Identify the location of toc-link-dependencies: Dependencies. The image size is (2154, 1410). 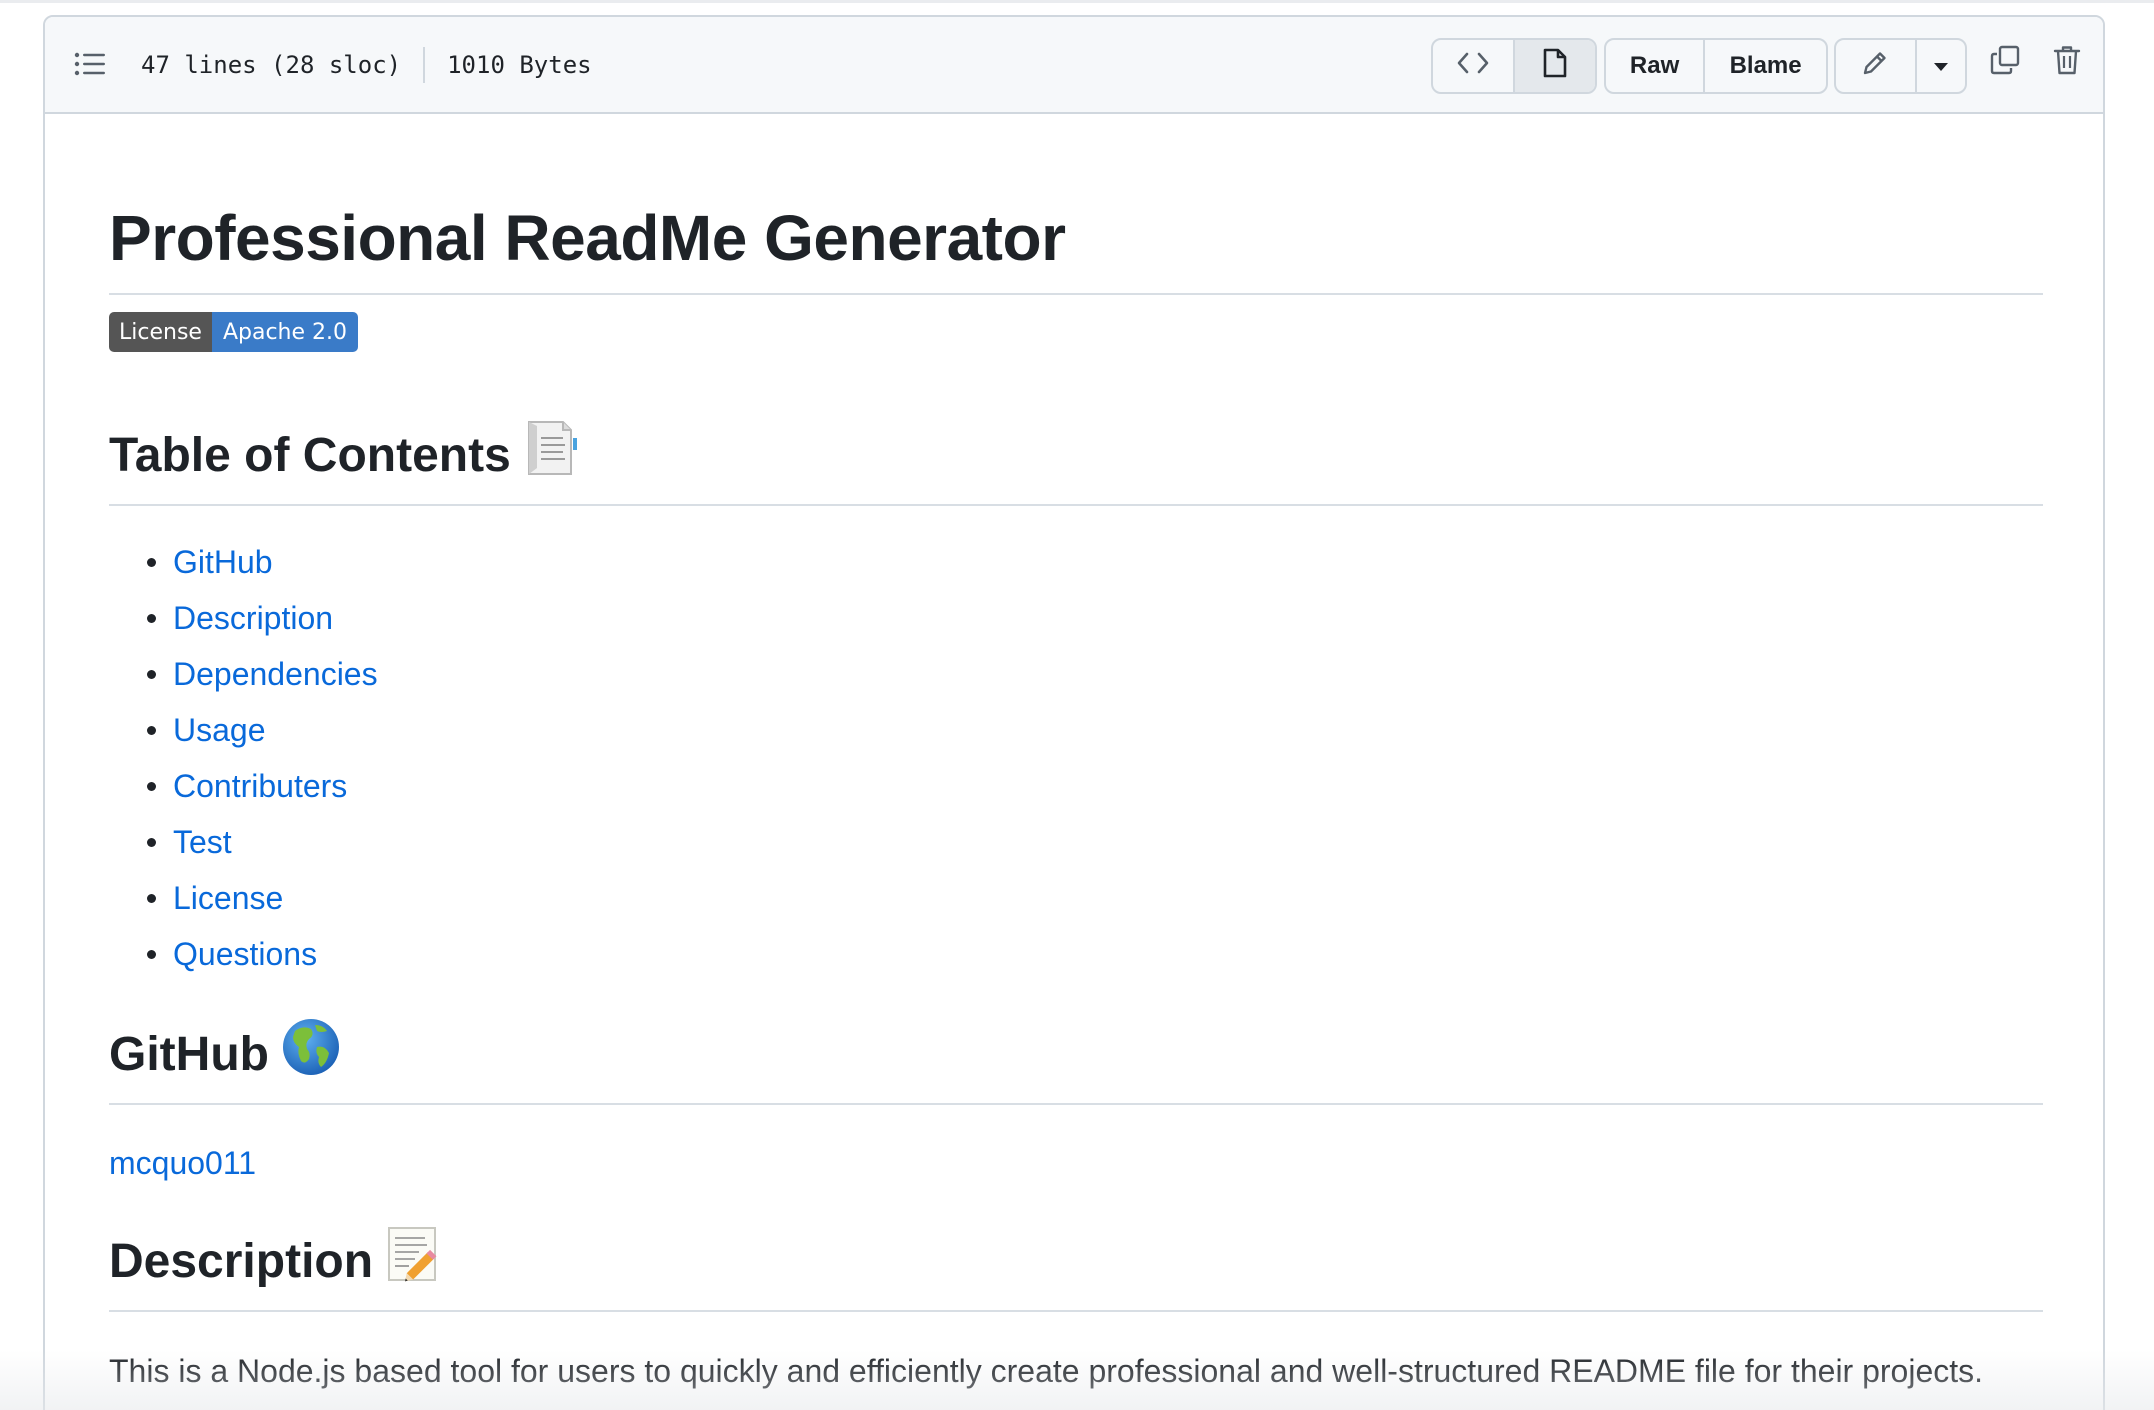
(275, 674).